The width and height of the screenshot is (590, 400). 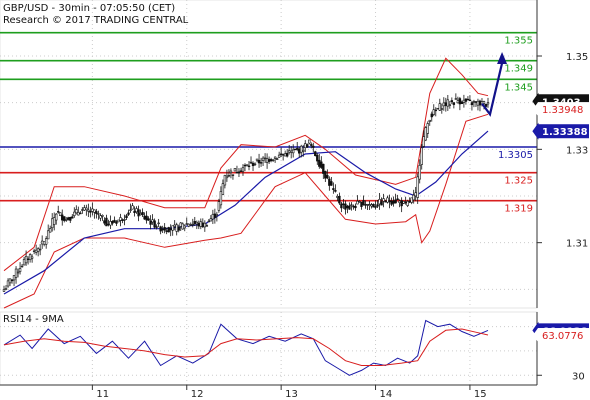 I want to click on x-tick-label: 15, so click(x=480, y=394).